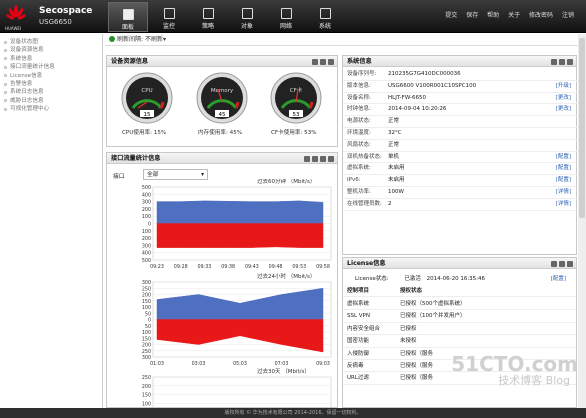 The width and height of the screenshot is (586, 418). I want to click on help-link: 帮助, so click(493, 15).